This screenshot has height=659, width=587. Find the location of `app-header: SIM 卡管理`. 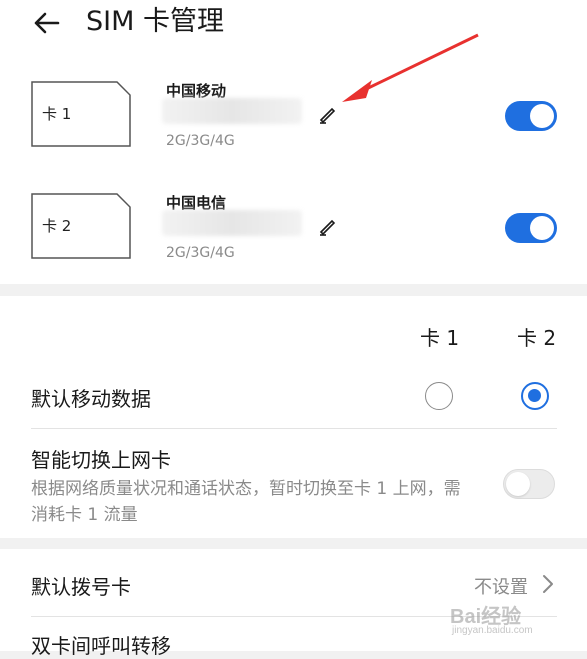

app-header: SIM 卡管理 is located at coordinates (293, 29).